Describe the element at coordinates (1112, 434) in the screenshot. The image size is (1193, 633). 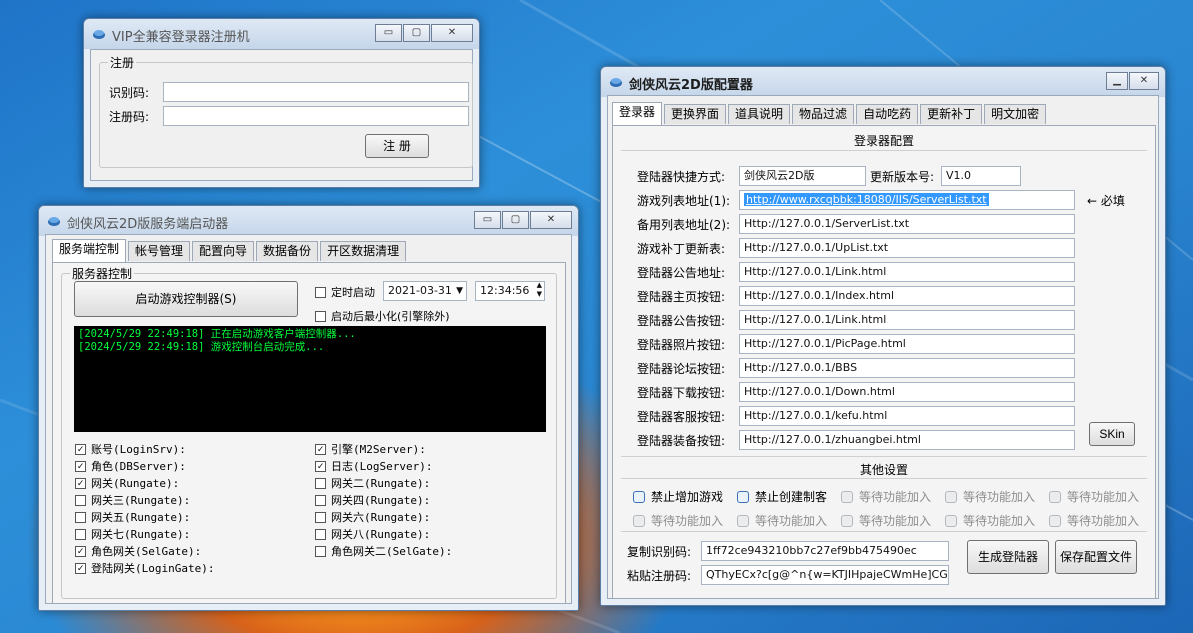
I see `skin-button: SKin` at that location.